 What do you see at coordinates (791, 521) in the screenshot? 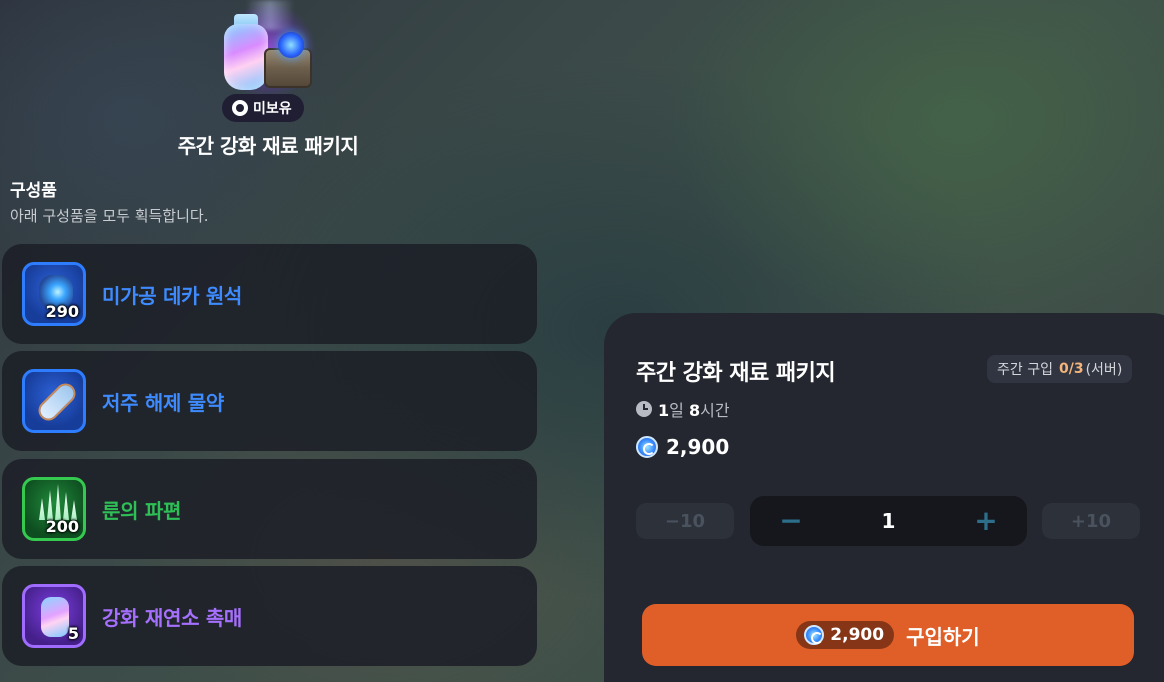
I see `minus-button: −` at bounding box center [791, 521].